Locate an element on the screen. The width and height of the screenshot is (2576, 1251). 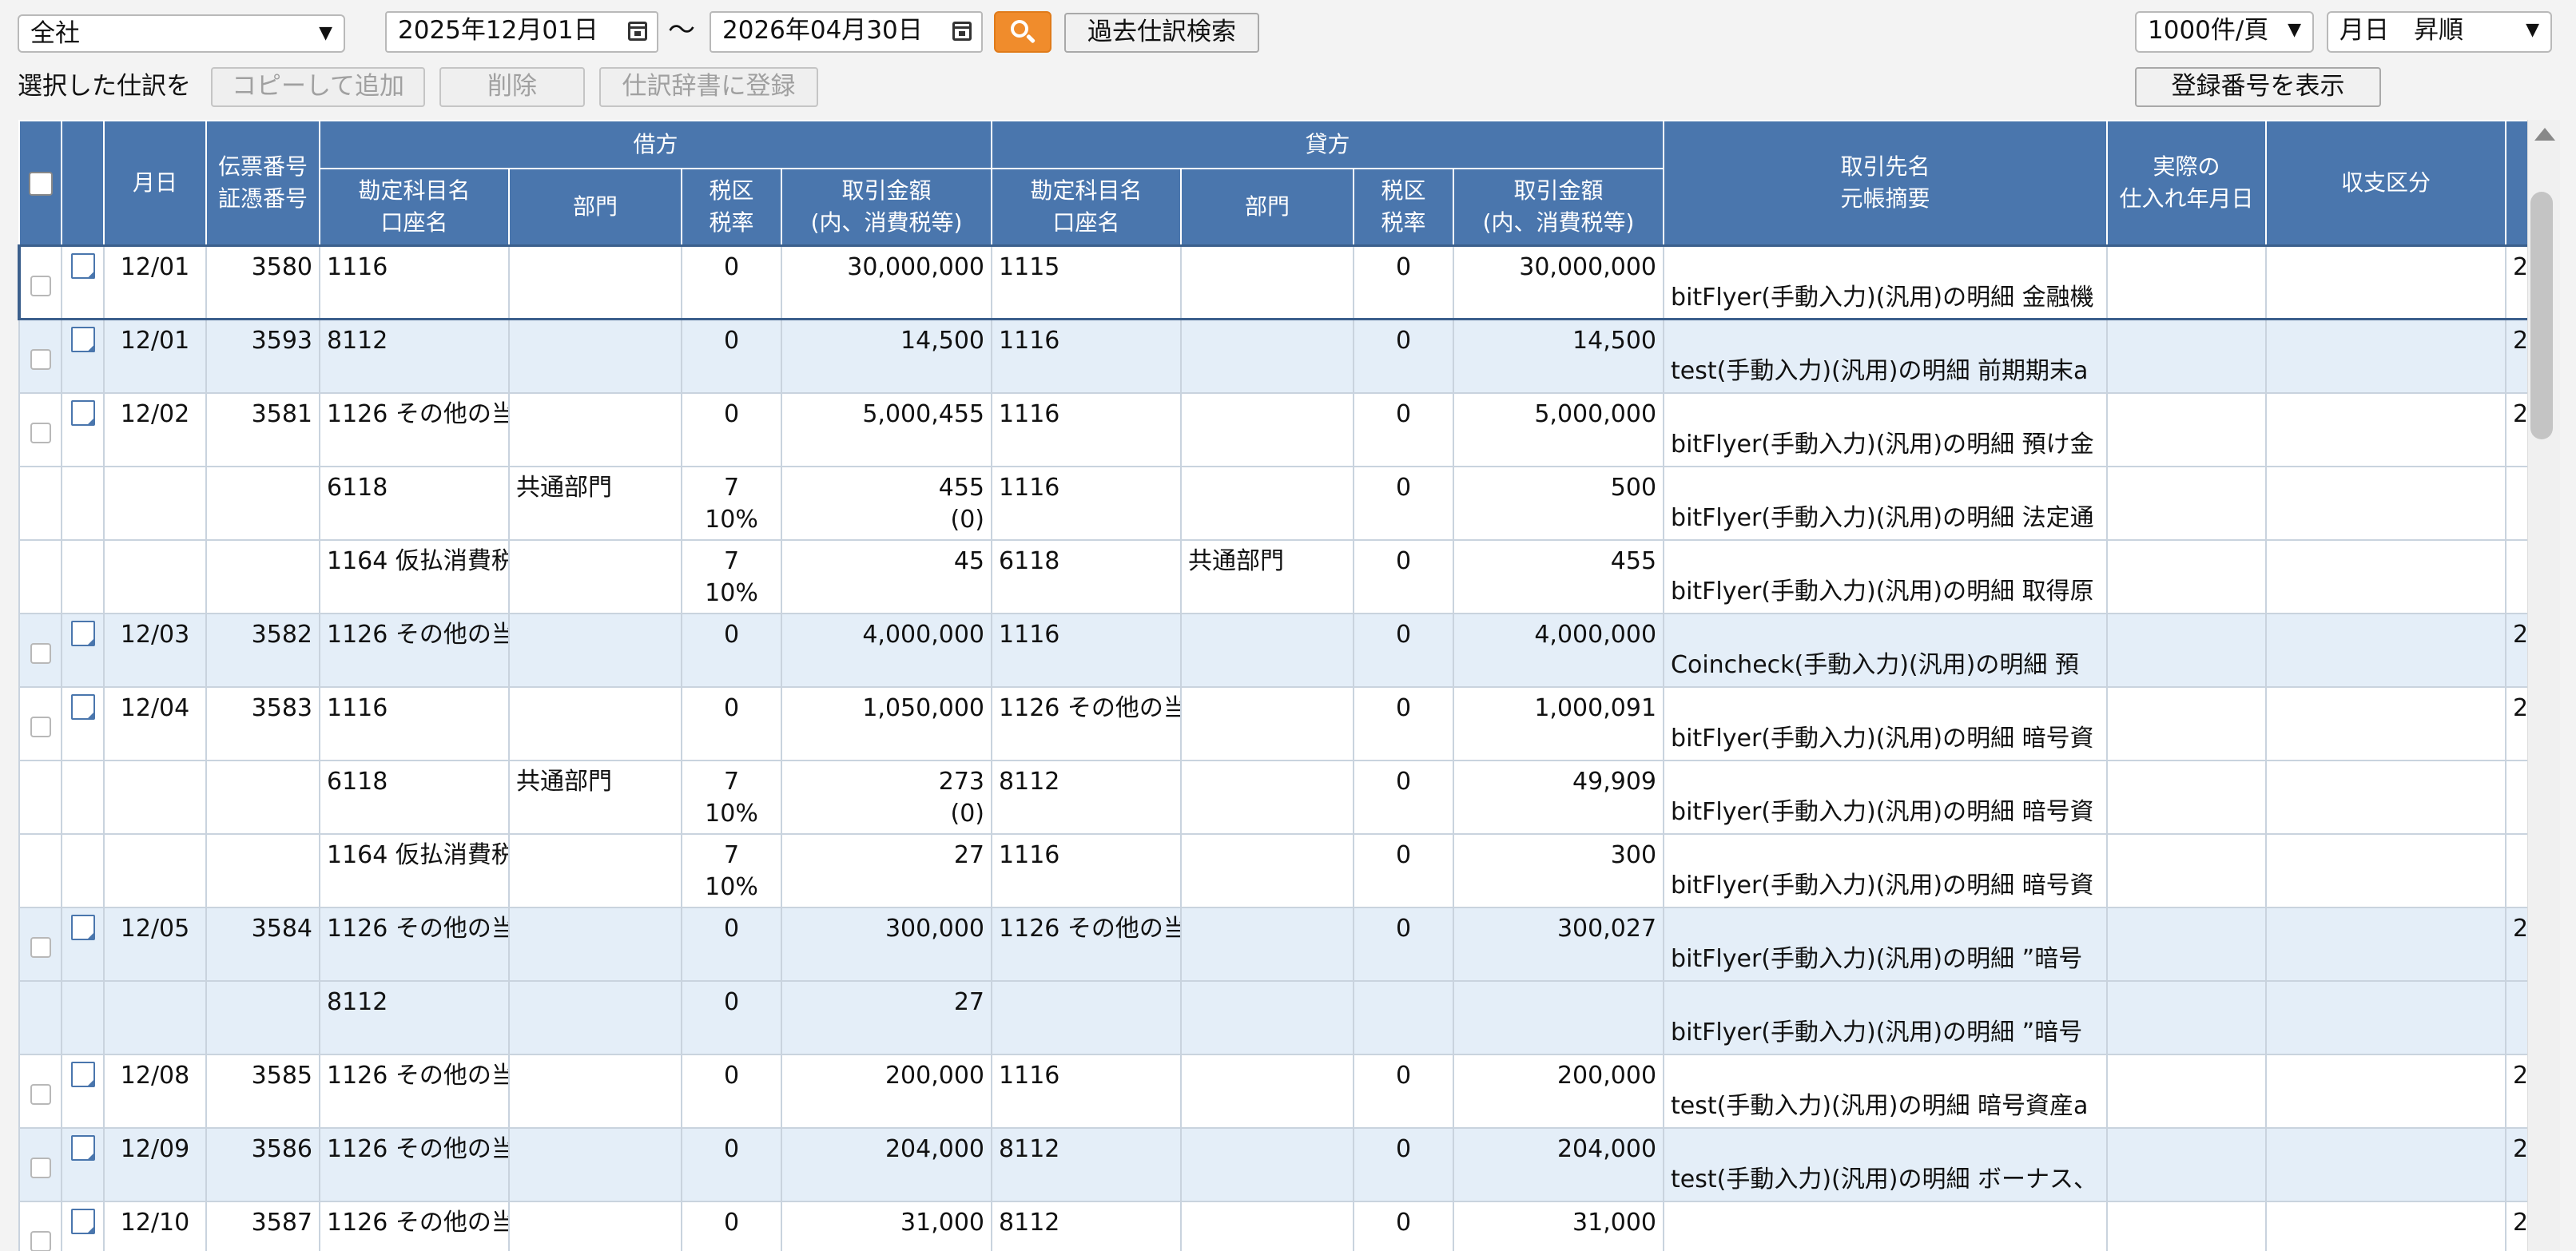
date-cell: 12/01 is located at coordinates (155, 282).